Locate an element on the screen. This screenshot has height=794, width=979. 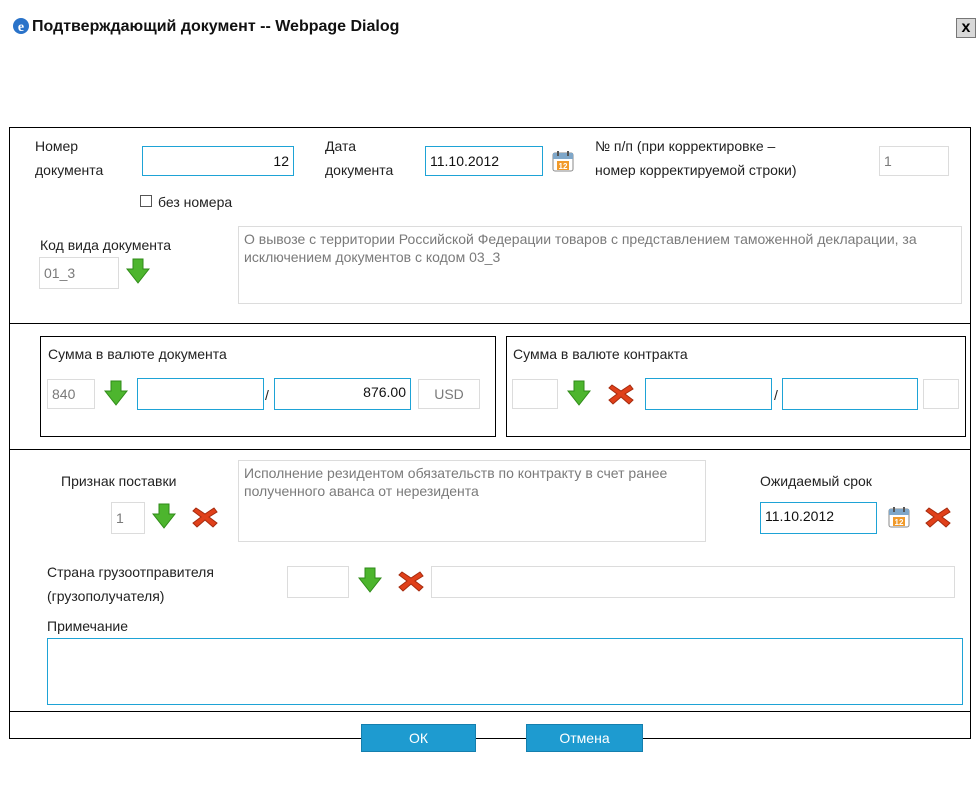
expected-date-input: 11.10.2012 is located at coordinates (818, 518).